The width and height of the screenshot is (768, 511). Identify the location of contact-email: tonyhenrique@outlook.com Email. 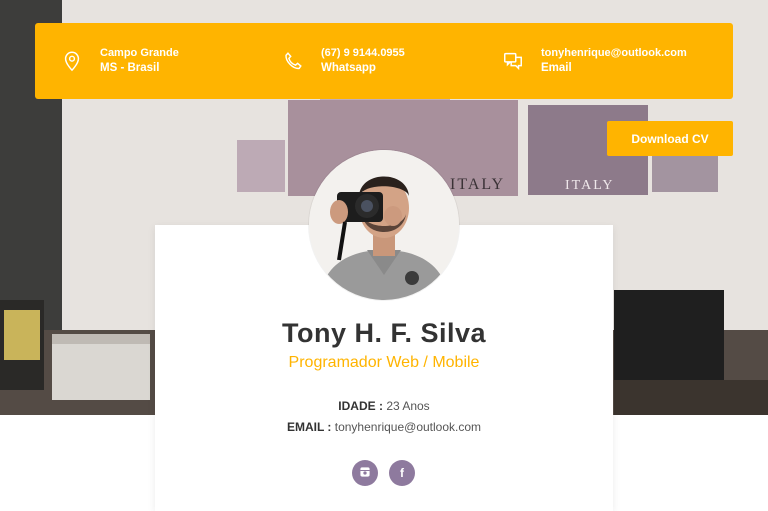
(594, 61).